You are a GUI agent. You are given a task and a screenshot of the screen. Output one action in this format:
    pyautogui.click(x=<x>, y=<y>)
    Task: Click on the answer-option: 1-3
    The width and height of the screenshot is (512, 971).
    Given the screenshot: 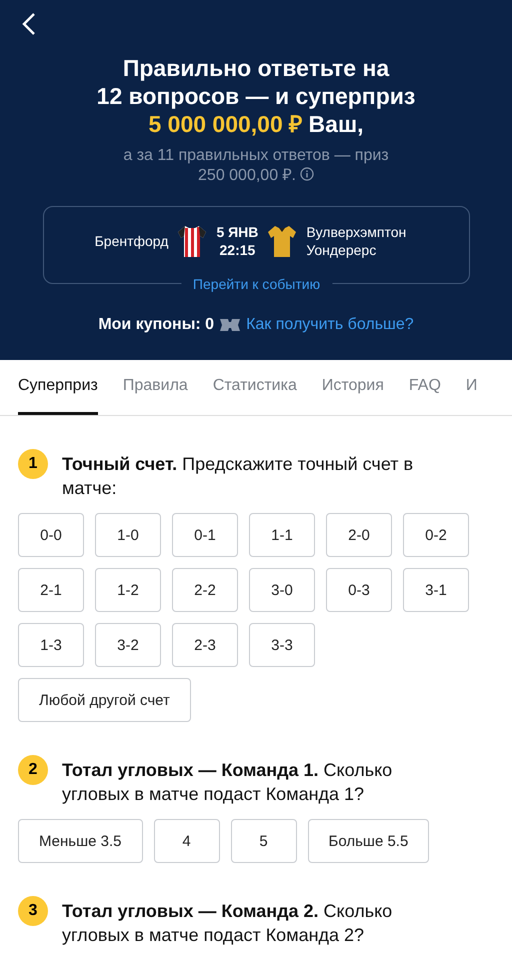 What is the action you would take?
    pyautogui.click(x=51, y=645)
    